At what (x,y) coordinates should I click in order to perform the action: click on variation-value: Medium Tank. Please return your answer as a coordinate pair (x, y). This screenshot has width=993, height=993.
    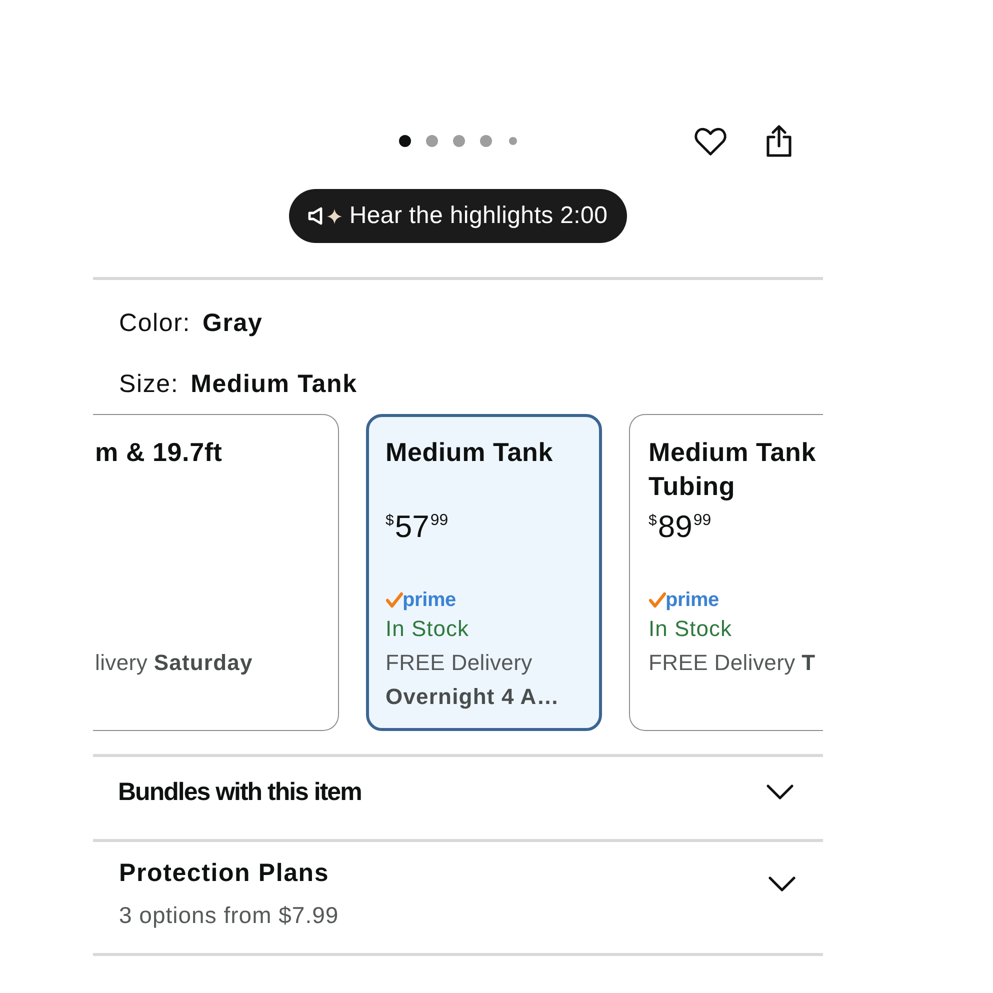
    Looking at the image, I should click on (274, 384).